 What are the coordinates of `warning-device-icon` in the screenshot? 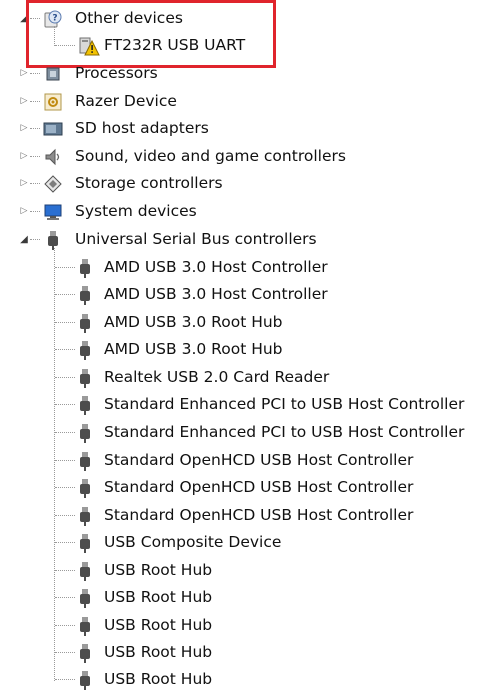 It's located at (89, 46).